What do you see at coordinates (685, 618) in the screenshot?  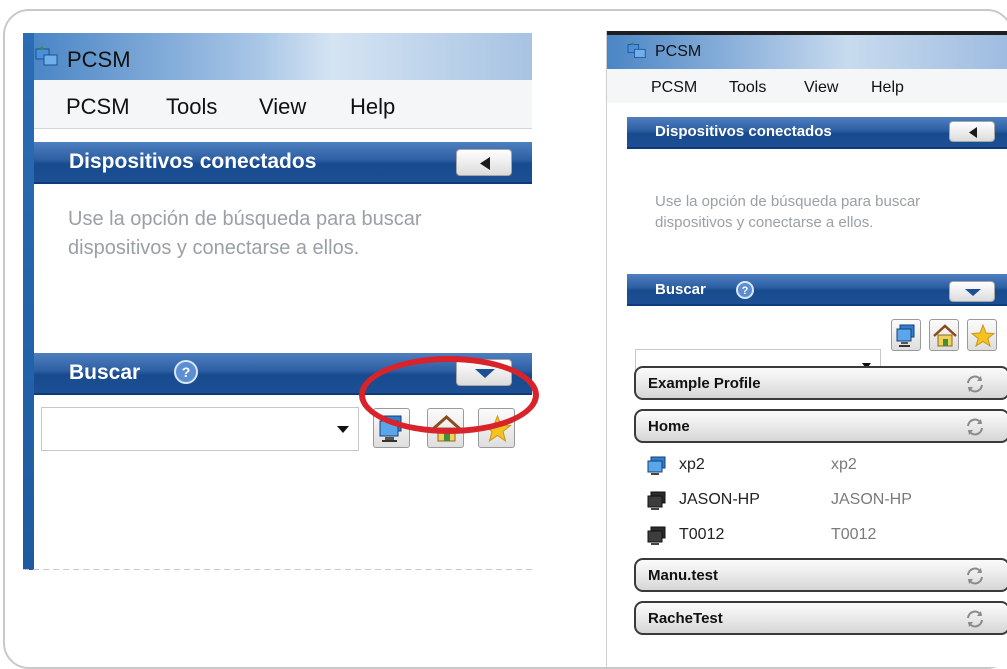 I see `profile-name: RacheTest` at bounding box center [685, 618].